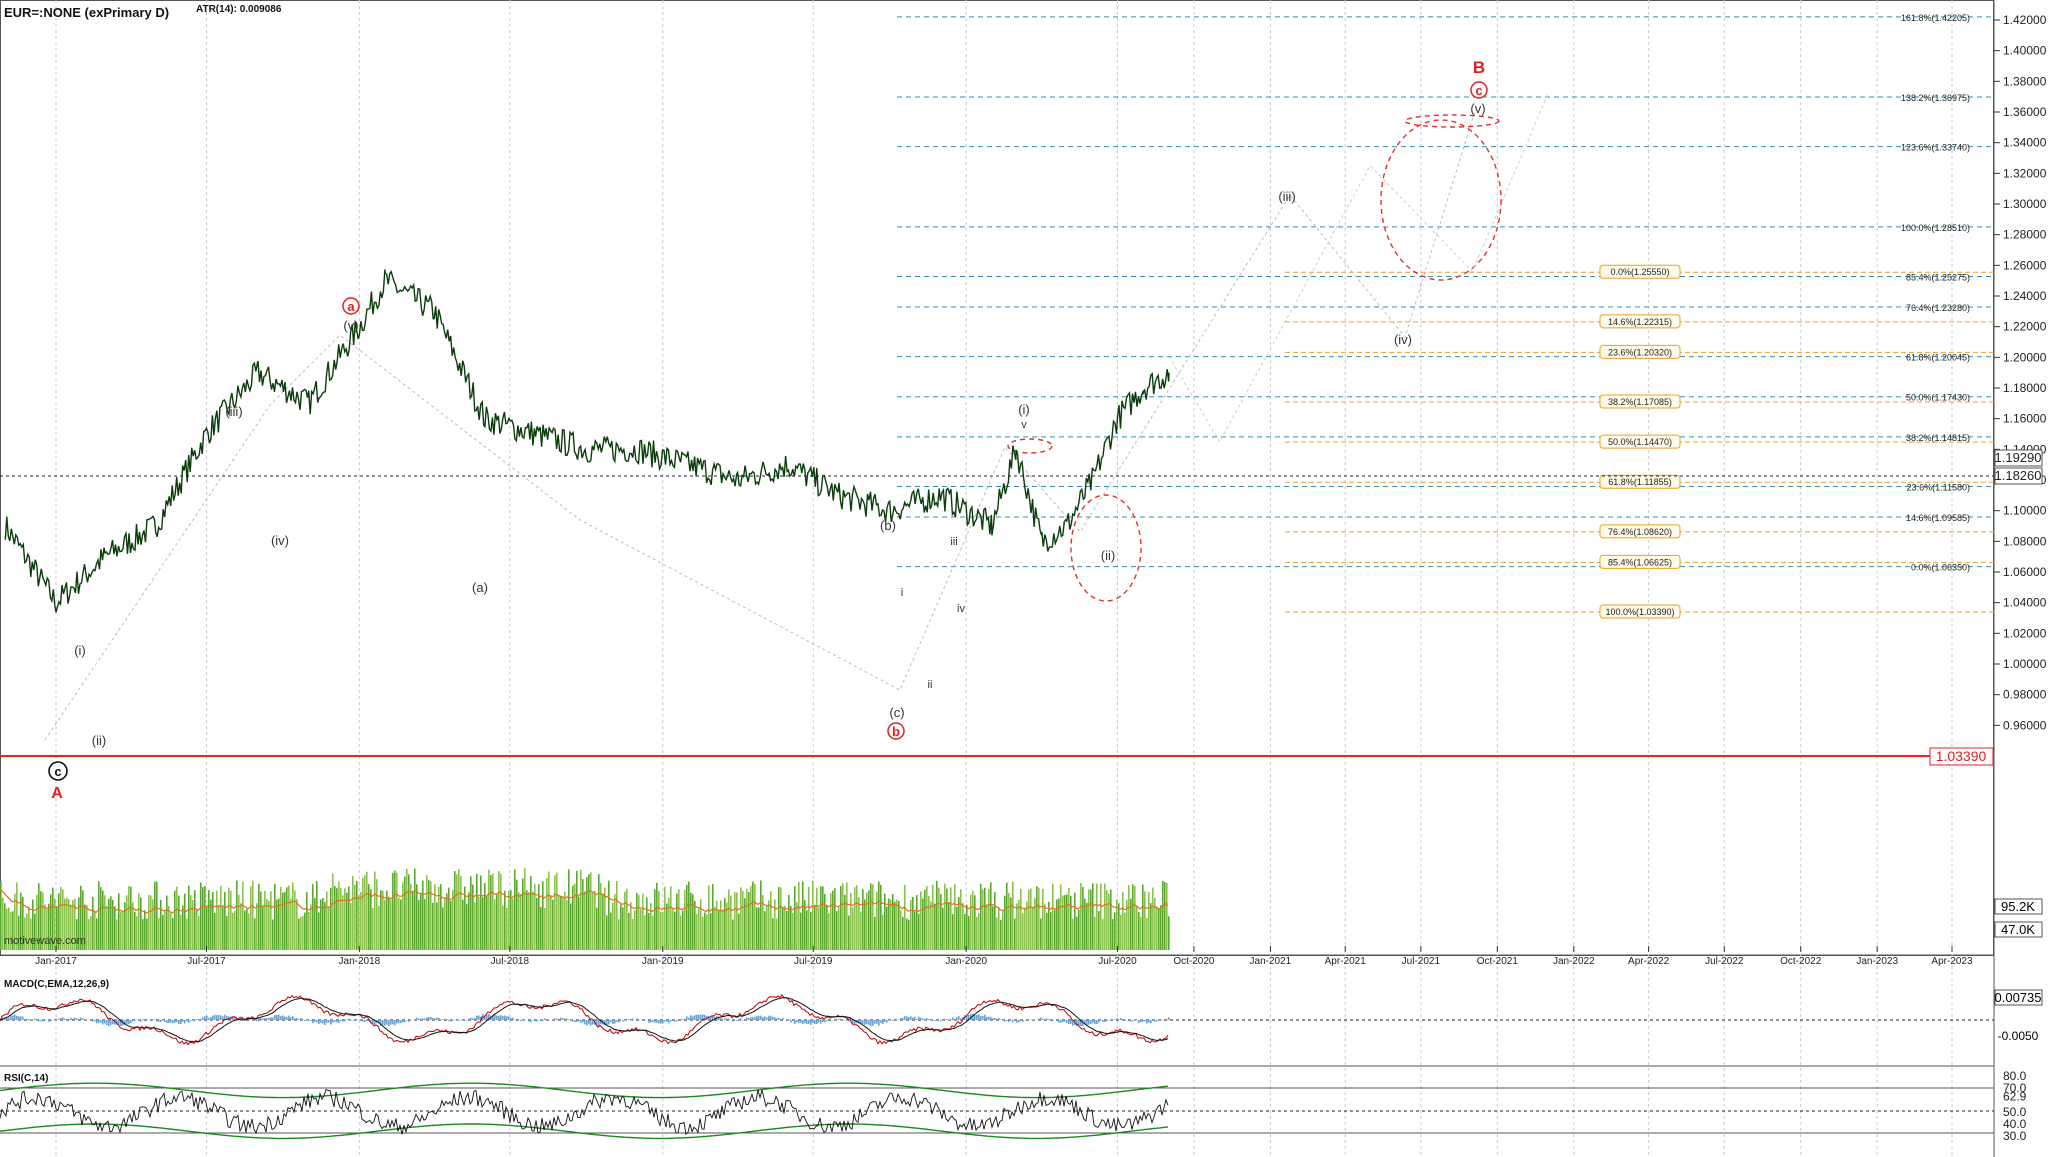  What do you see at coordinates (813, 961) in the screenshot?
I see `time-tick-label: Jul-2019` at bounding box center [813, 961].